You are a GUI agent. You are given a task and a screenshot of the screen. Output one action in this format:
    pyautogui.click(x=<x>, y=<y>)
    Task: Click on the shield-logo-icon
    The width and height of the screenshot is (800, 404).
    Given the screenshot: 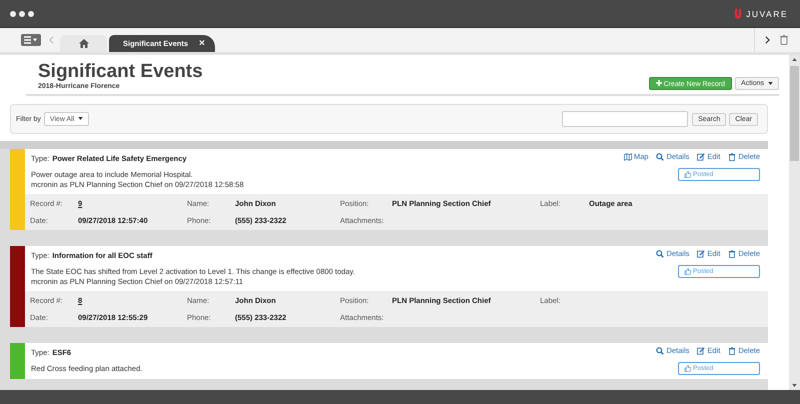 What is the action you would take?
    pyautogui.click(x=738, y=13)
    